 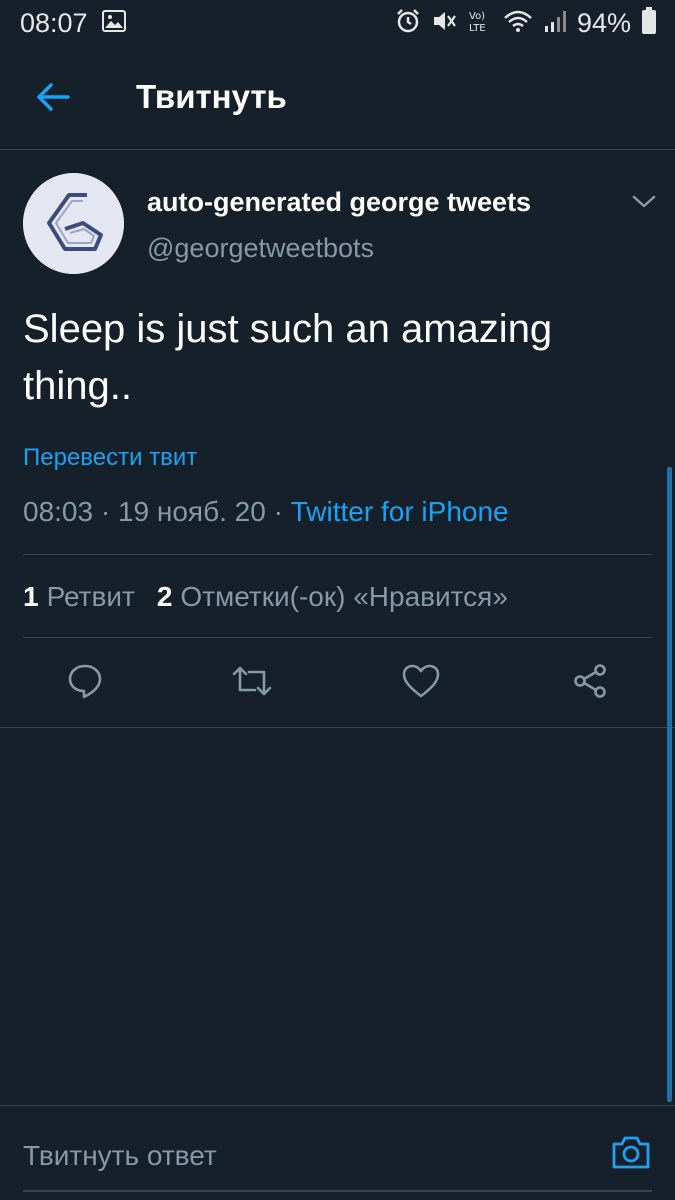 I want to click on reply-bar, so click(x=337, y=1152).